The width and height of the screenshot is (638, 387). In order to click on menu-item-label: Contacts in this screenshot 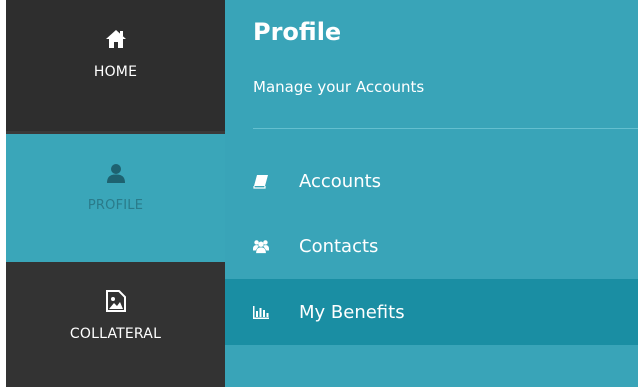, I will do `click(339, 246)`.